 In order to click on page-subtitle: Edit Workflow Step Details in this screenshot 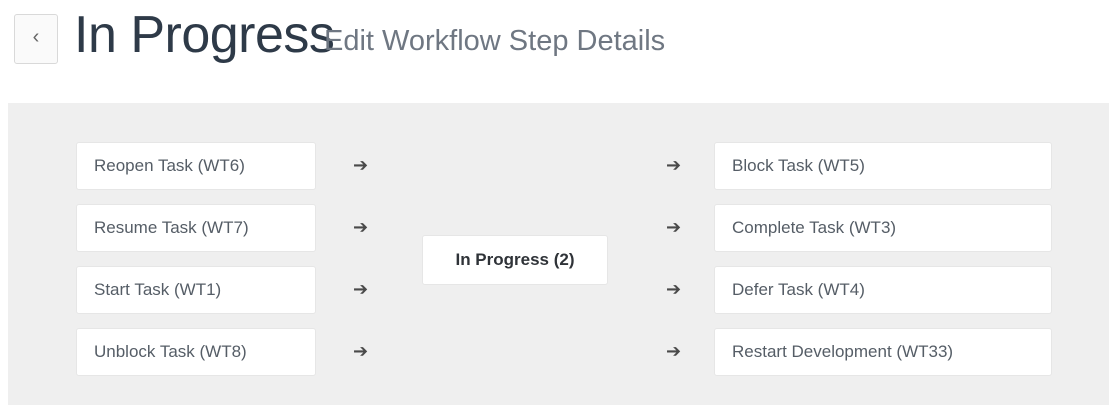, I will do `click(495, 41)`.